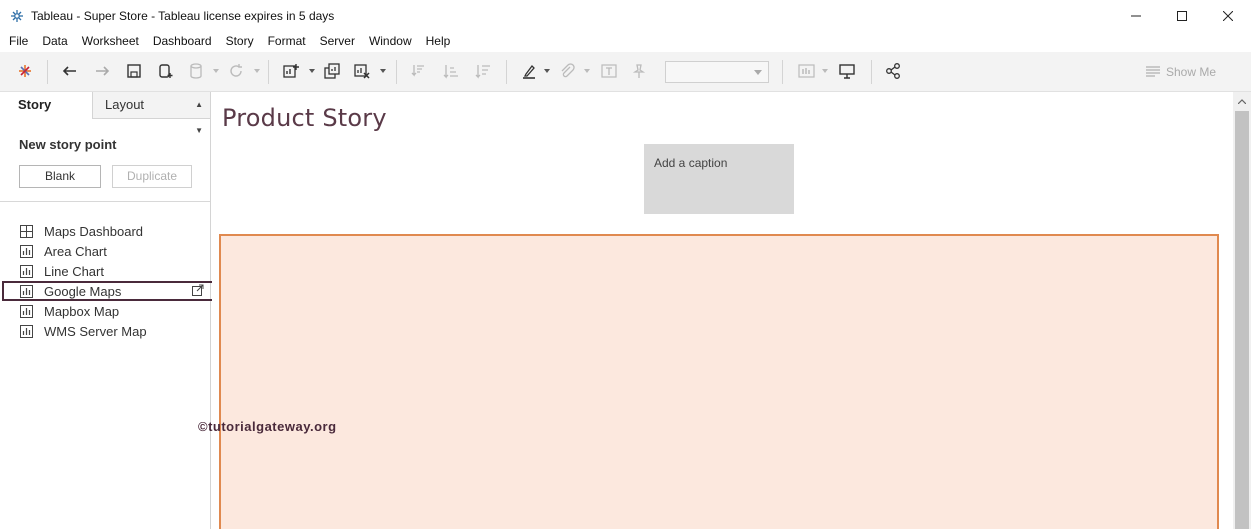  Describe the element at coordinates (196, 71) in the screenshot. I see `pause-updates-icon` at that location.